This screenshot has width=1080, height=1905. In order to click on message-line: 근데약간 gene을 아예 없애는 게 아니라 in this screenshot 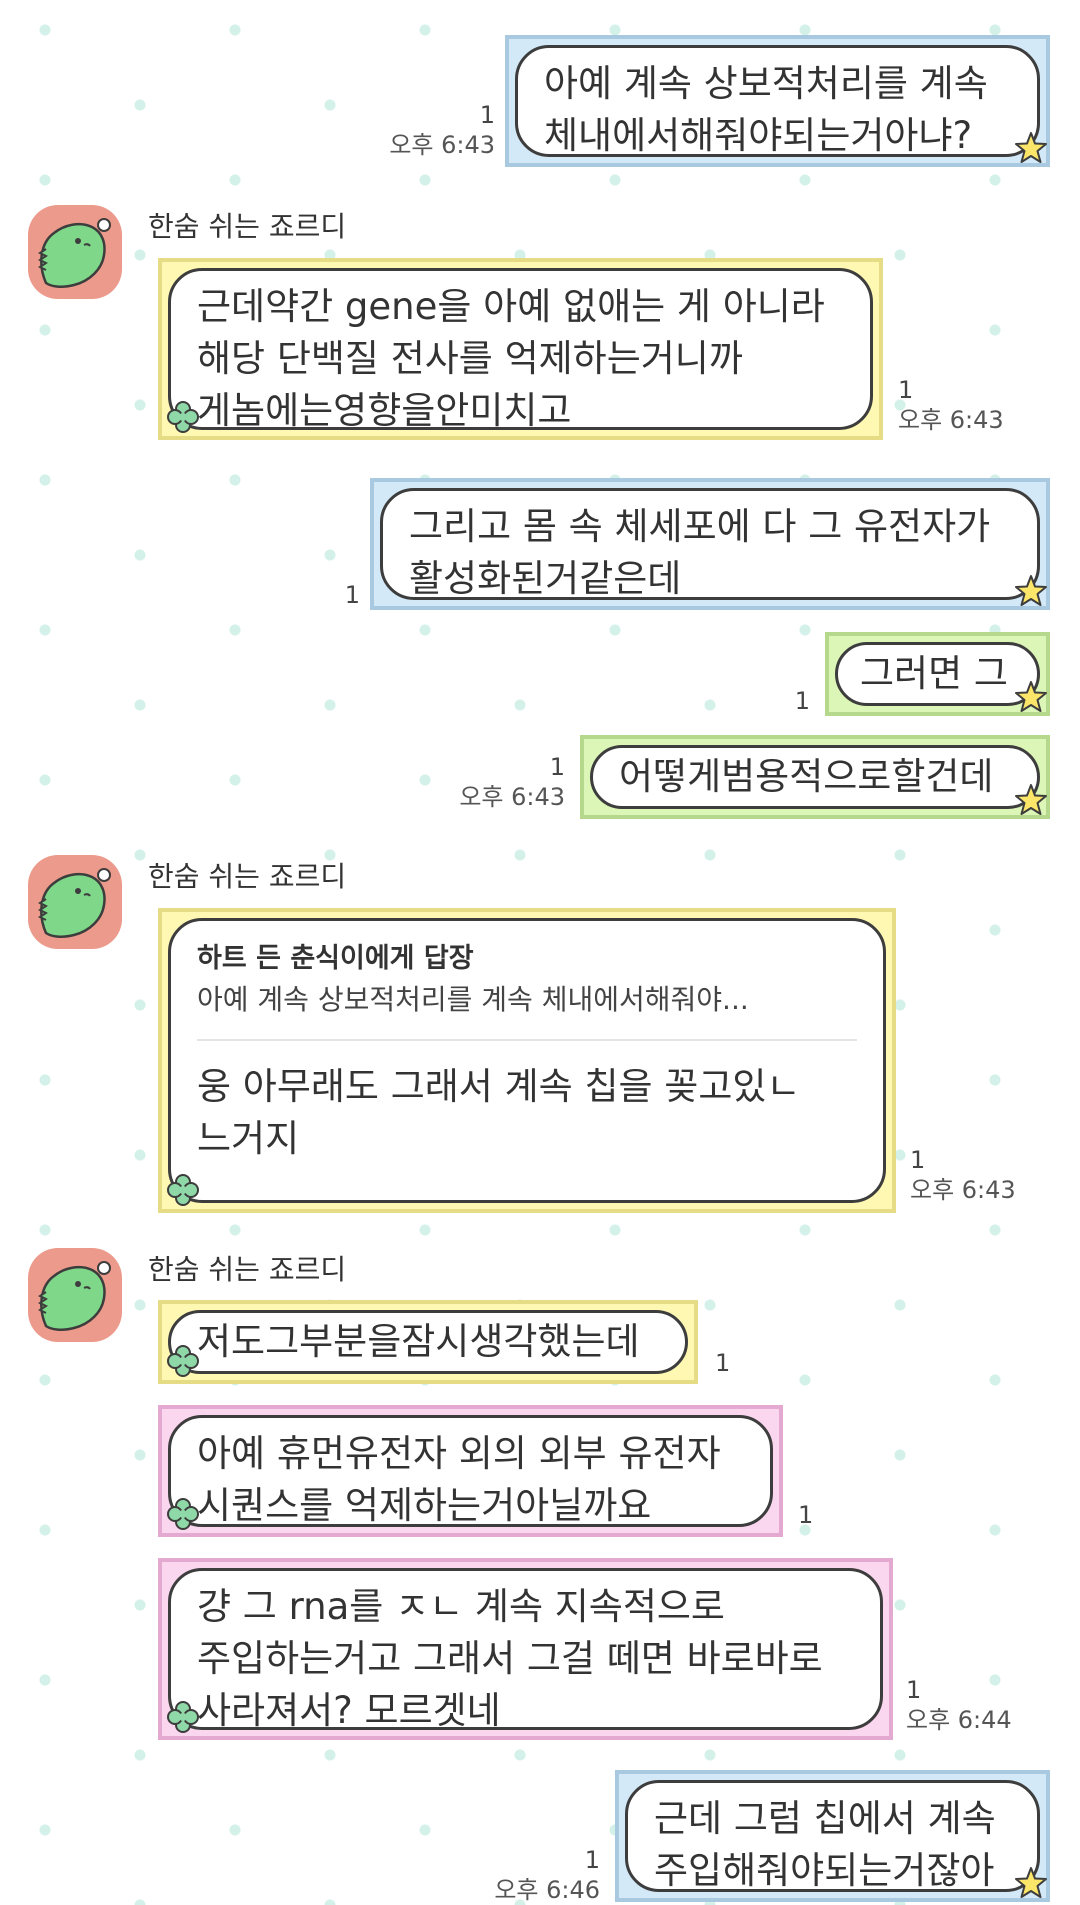, I will do `click(511, 306)`.